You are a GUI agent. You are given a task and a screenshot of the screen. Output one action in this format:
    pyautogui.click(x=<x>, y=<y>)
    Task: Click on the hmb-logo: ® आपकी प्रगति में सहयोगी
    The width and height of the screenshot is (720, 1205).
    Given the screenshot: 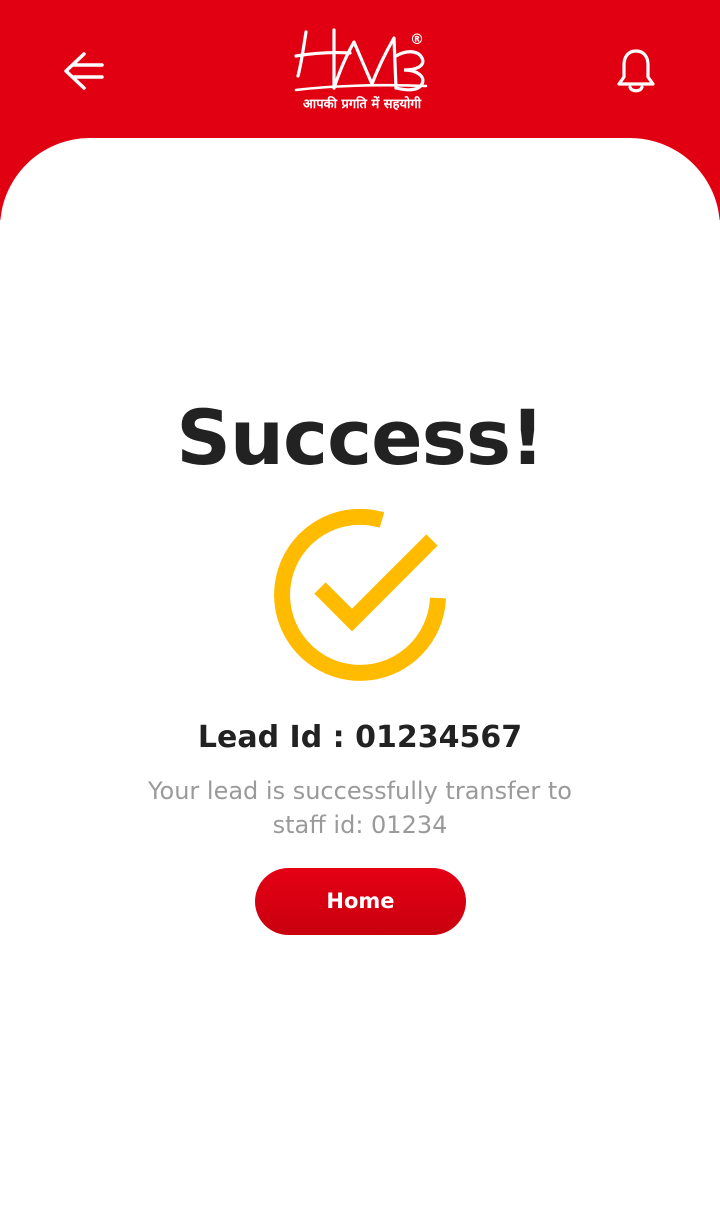 What is the action you would take?
    pyautogui.click(x=362, y=72)
    